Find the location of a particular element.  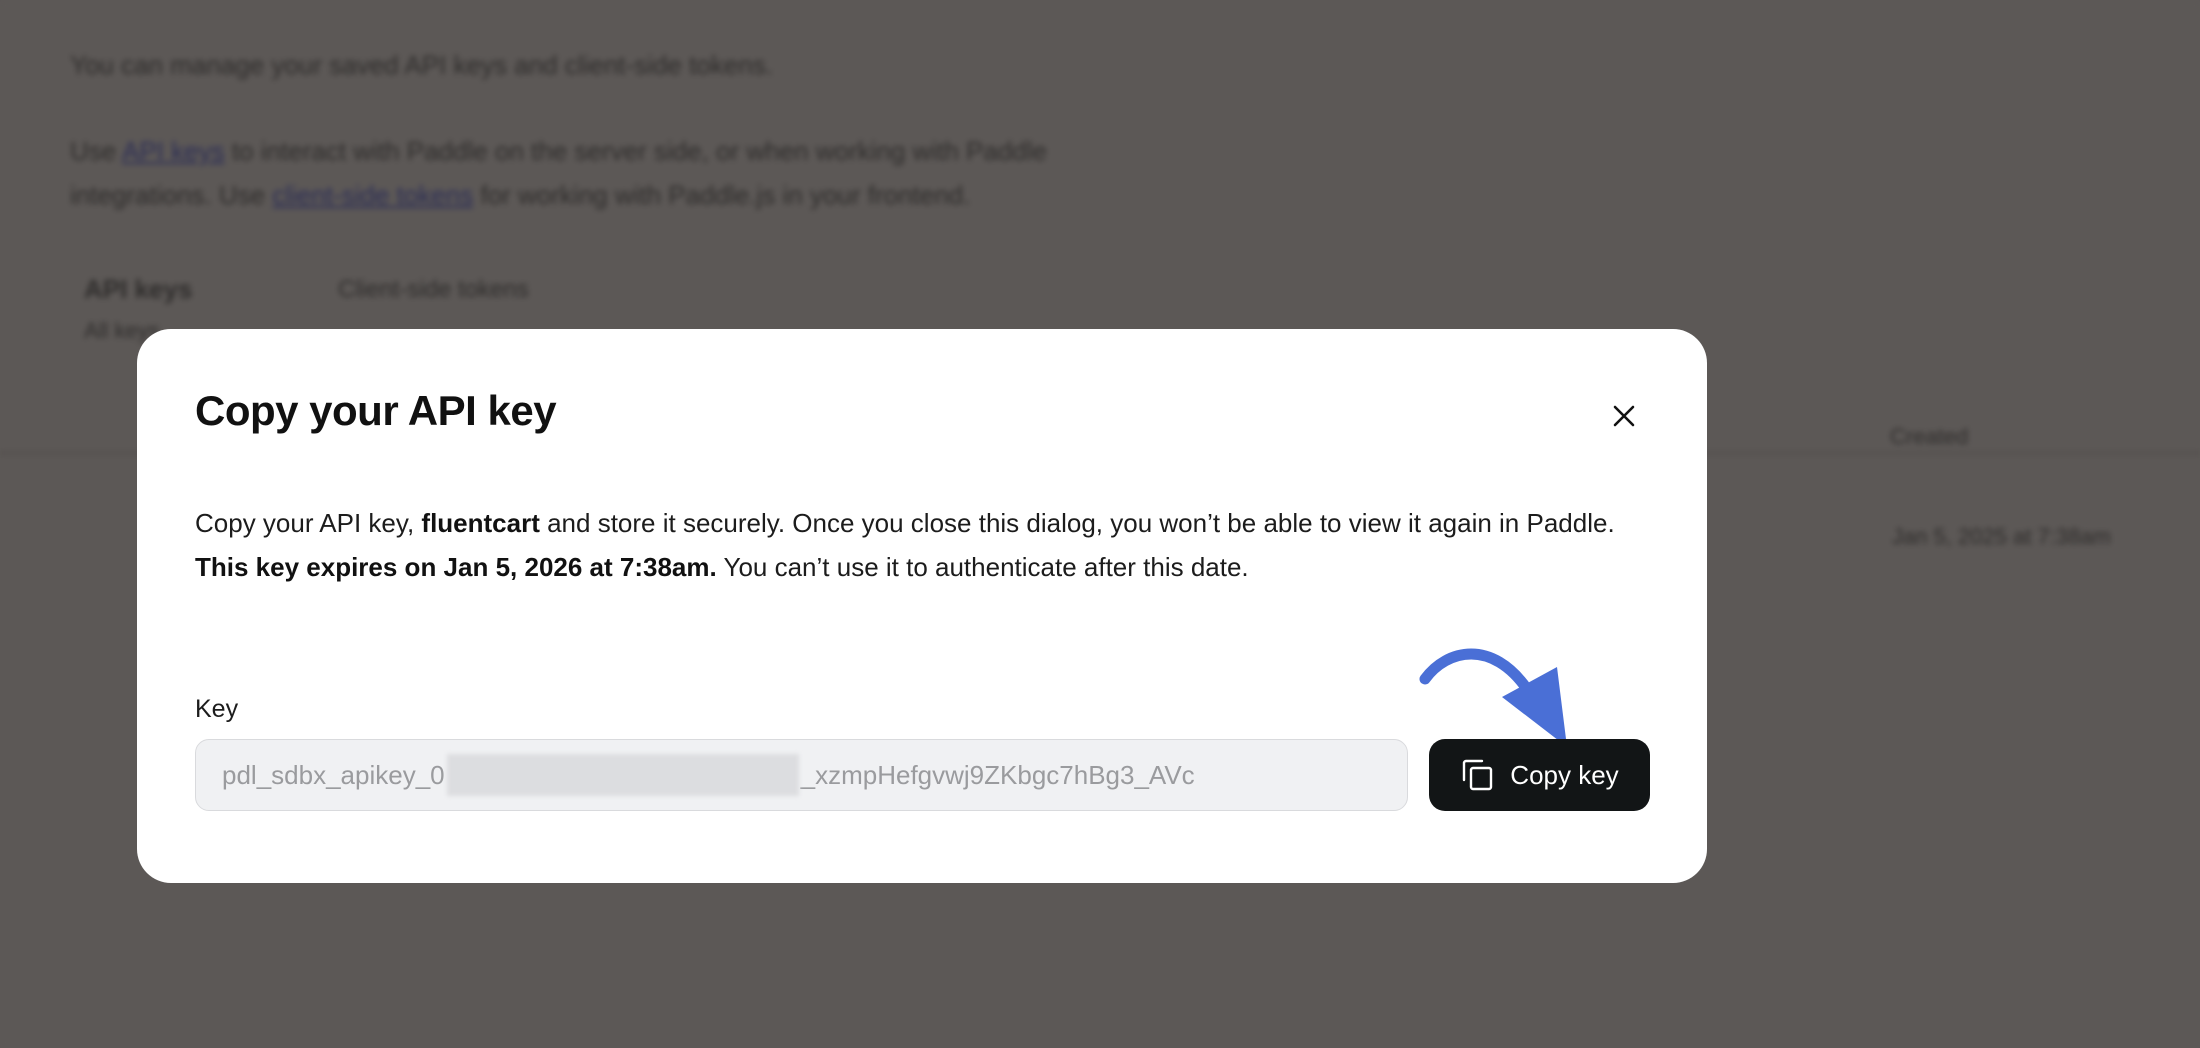

dialog-title: Copy your API key is located at coordinates (376, 410).